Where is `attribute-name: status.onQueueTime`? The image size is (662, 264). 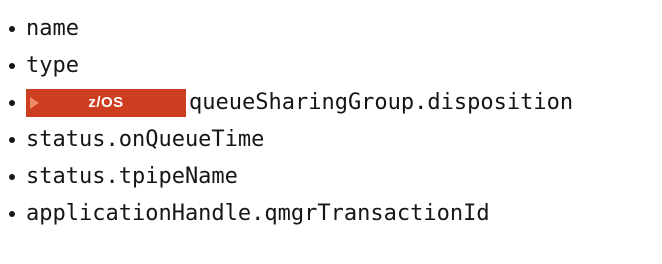 attribute-name: status.onQueueTime is located at coordinates (145, 139).